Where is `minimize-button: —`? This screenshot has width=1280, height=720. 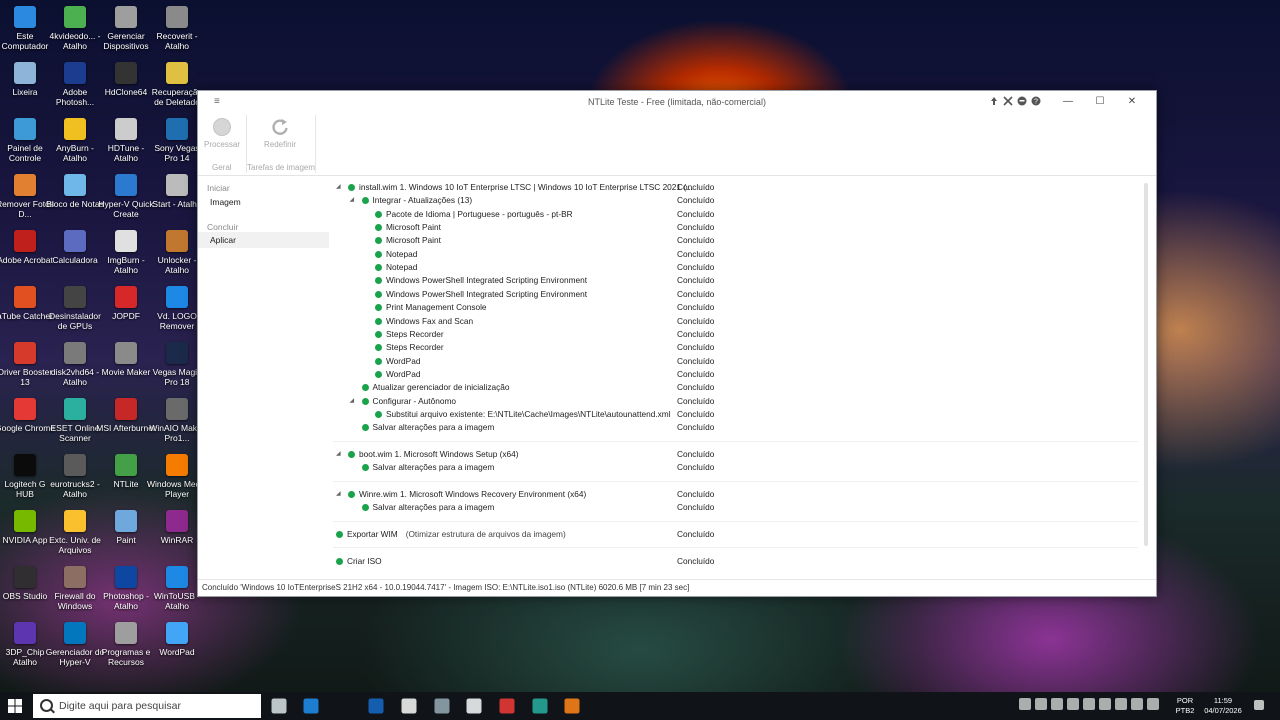
minimize-button: — is located at coordinates (1068, 102).